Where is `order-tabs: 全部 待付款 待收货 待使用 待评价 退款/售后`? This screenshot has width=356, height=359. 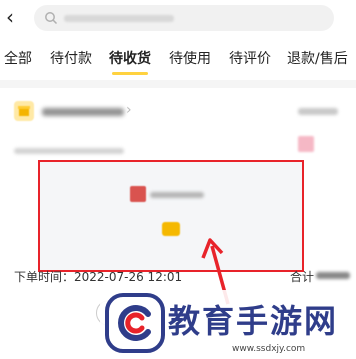 order-tabs: 全部 待付款 待收货 待使用 待评价 退款/售后 is located at coordinates (178, 58).